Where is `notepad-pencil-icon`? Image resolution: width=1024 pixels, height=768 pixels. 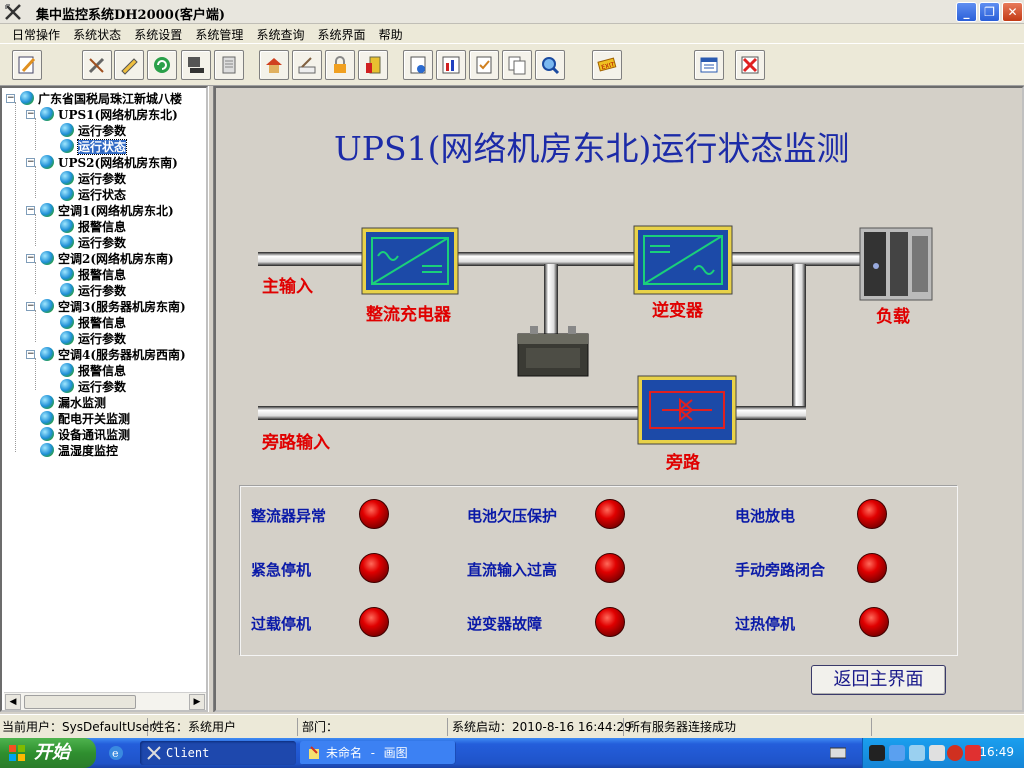 notepad-pencil-icon is located at coordinates (27, 65).